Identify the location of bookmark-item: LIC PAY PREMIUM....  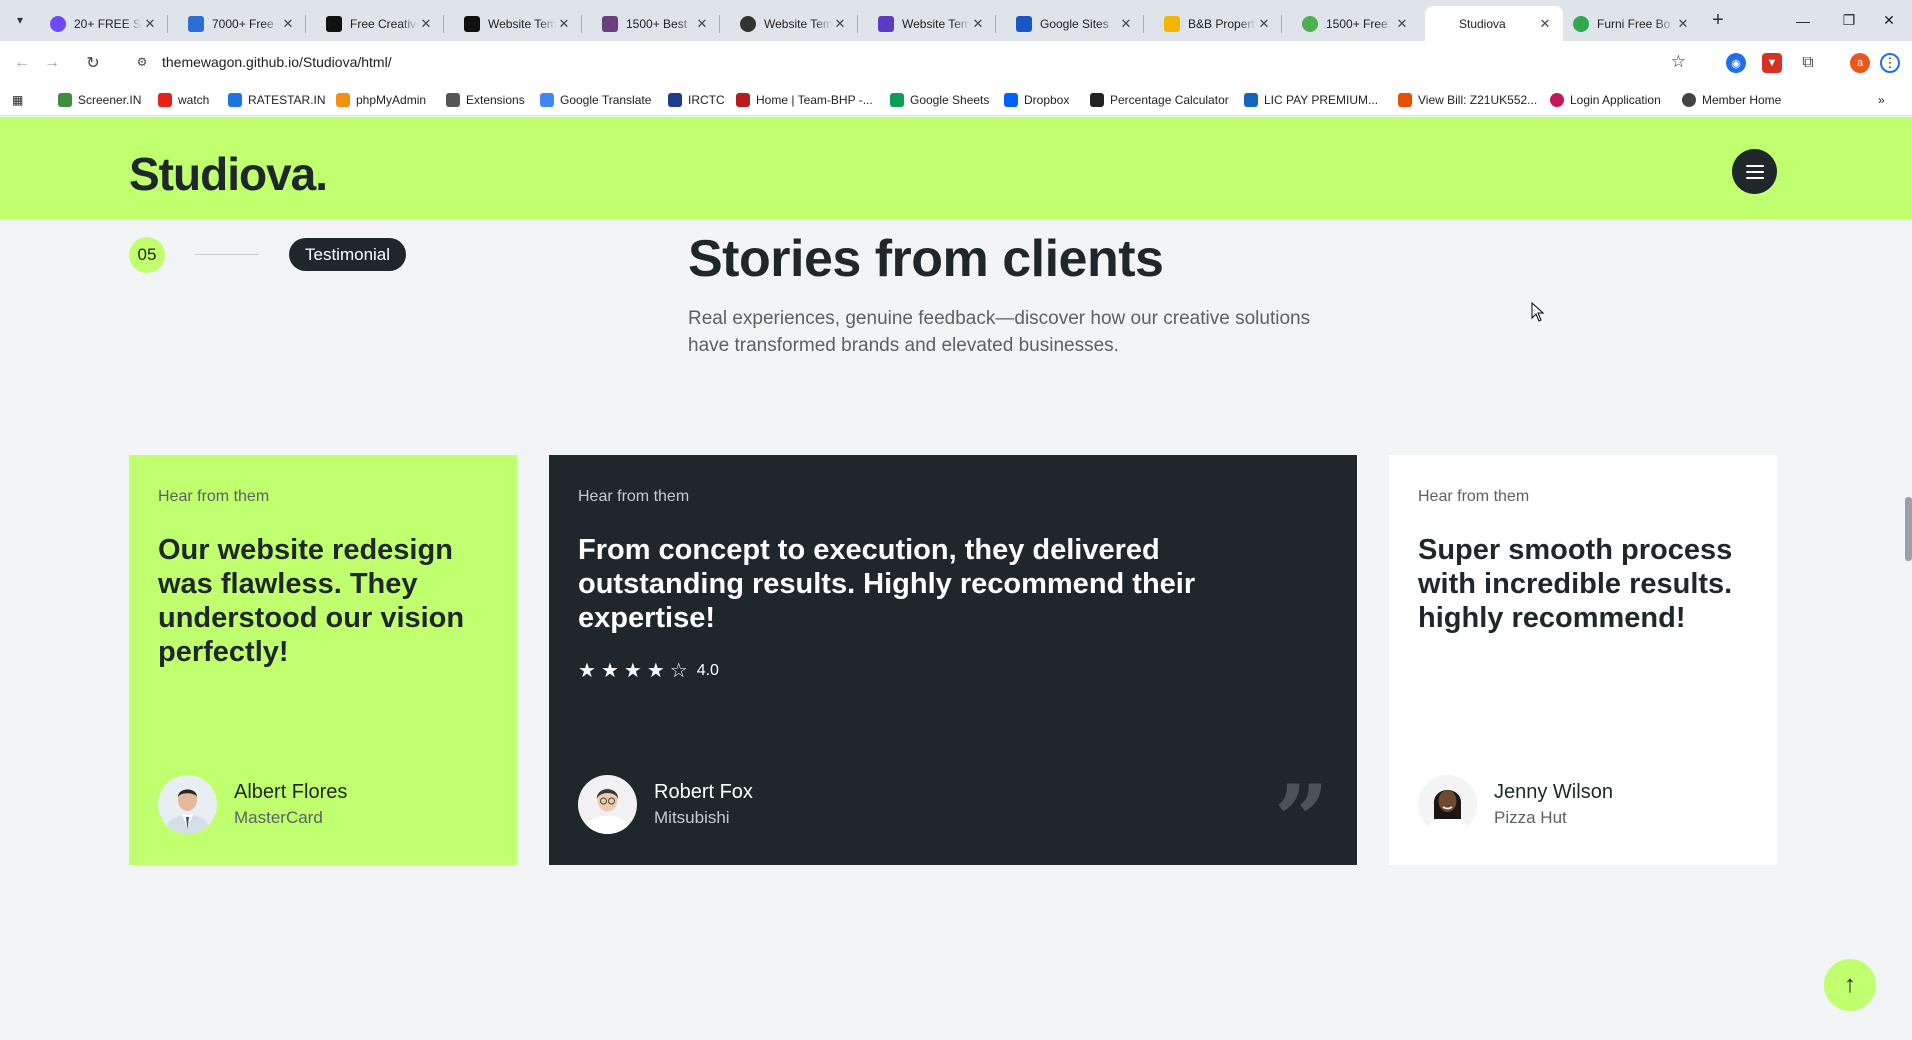
(1311, 100).